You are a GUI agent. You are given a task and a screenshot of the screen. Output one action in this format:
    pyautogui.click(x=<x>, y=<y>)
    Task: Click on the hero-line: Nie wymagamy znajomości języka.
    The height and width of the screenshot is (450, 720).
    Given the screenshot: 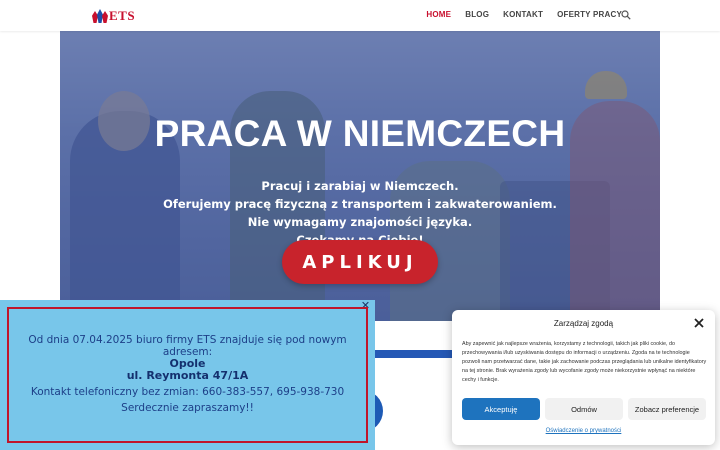 What is the action you would take?
    pyautogui.click(x=360, y=222)
    